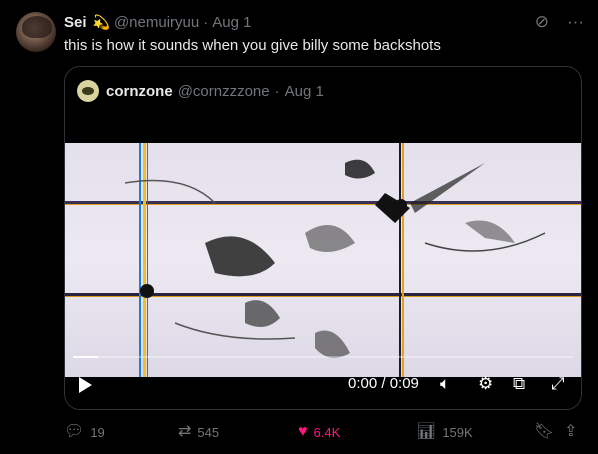 Image resolution: width=598 pixels, height=454 pixels. I want to click on reply-icon: 💬︎, so click(74, 431).